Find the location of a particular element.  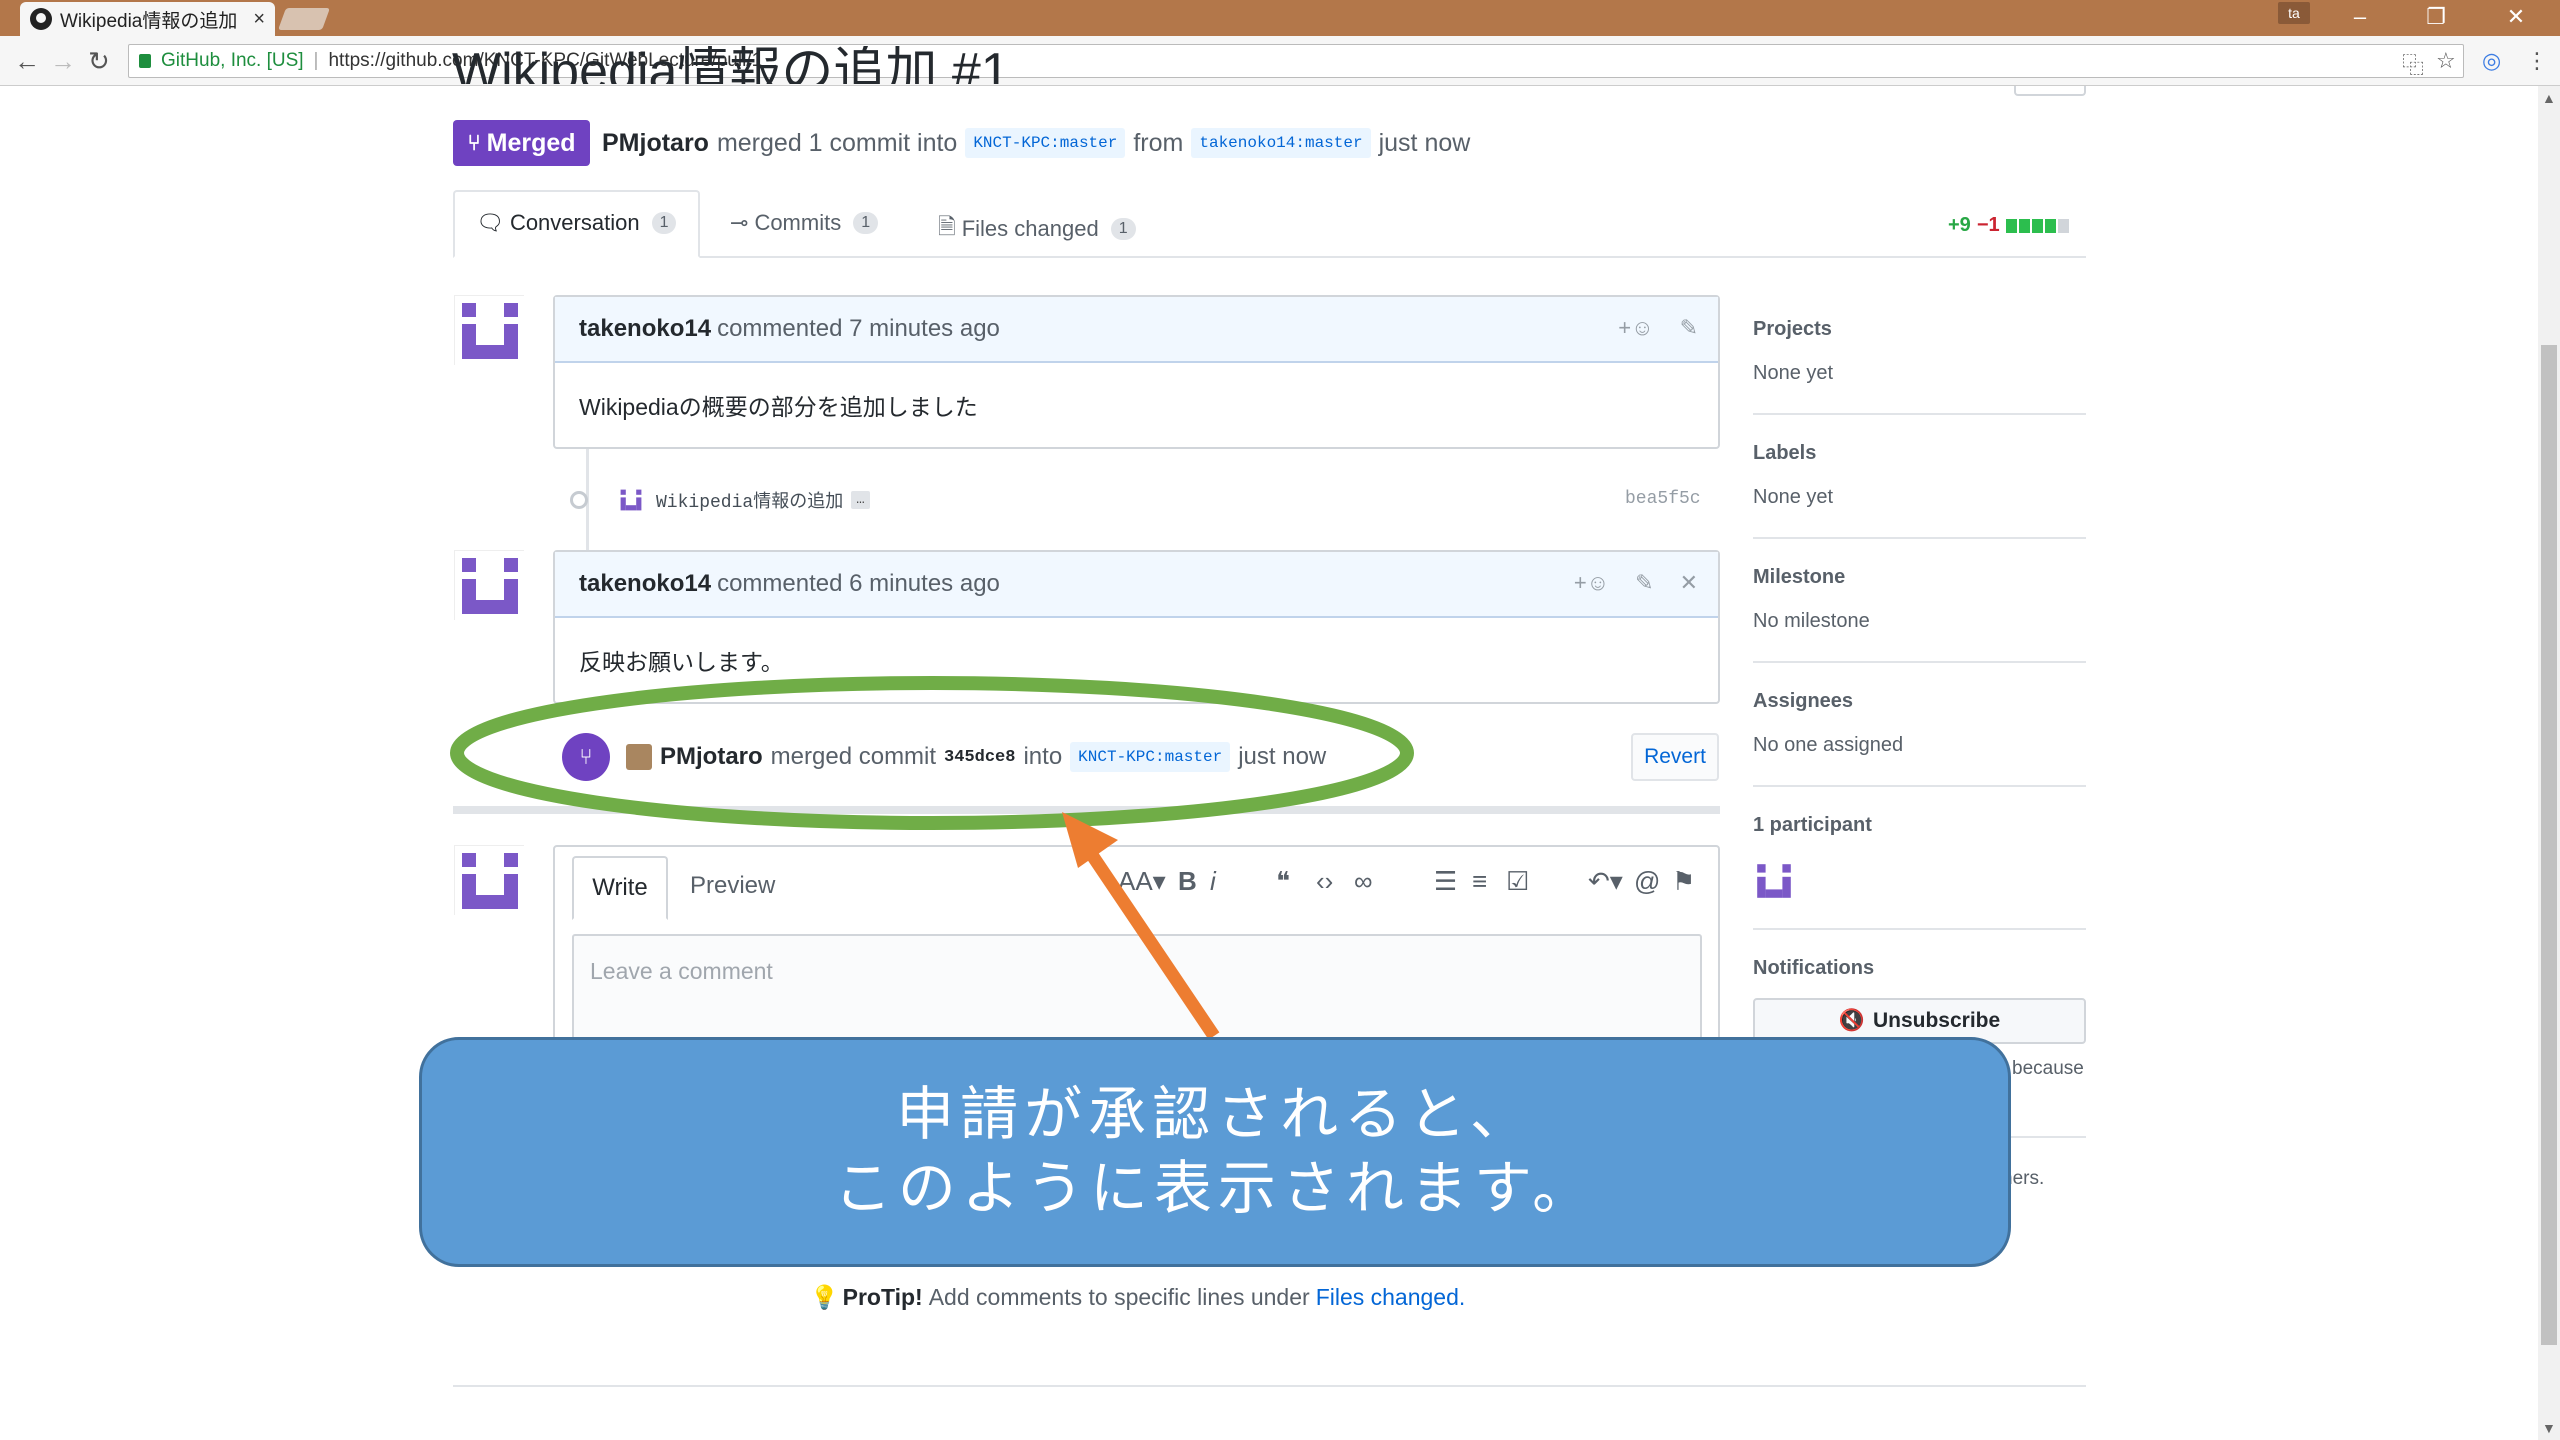

code-icon: ‹› is located at coordinates (1324, 881).